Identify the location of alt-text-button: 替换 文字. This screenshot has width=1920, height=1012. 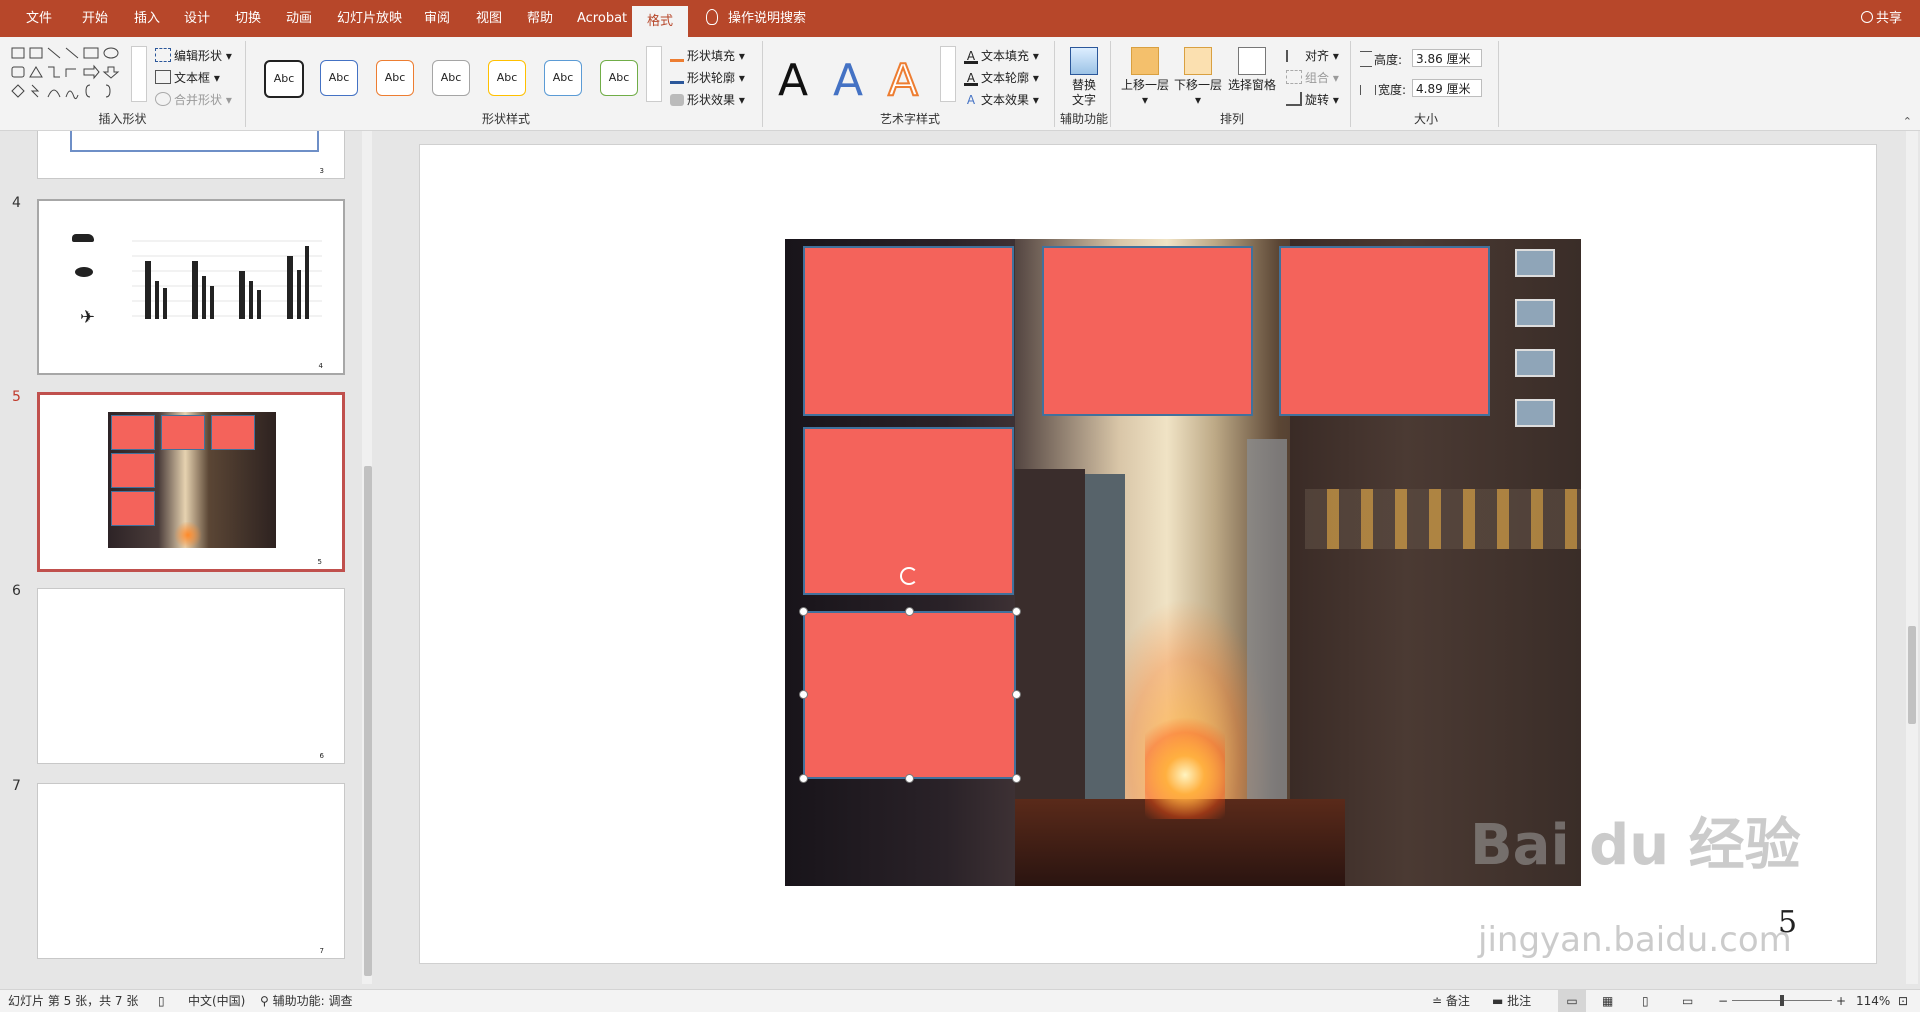
(1084, 77).